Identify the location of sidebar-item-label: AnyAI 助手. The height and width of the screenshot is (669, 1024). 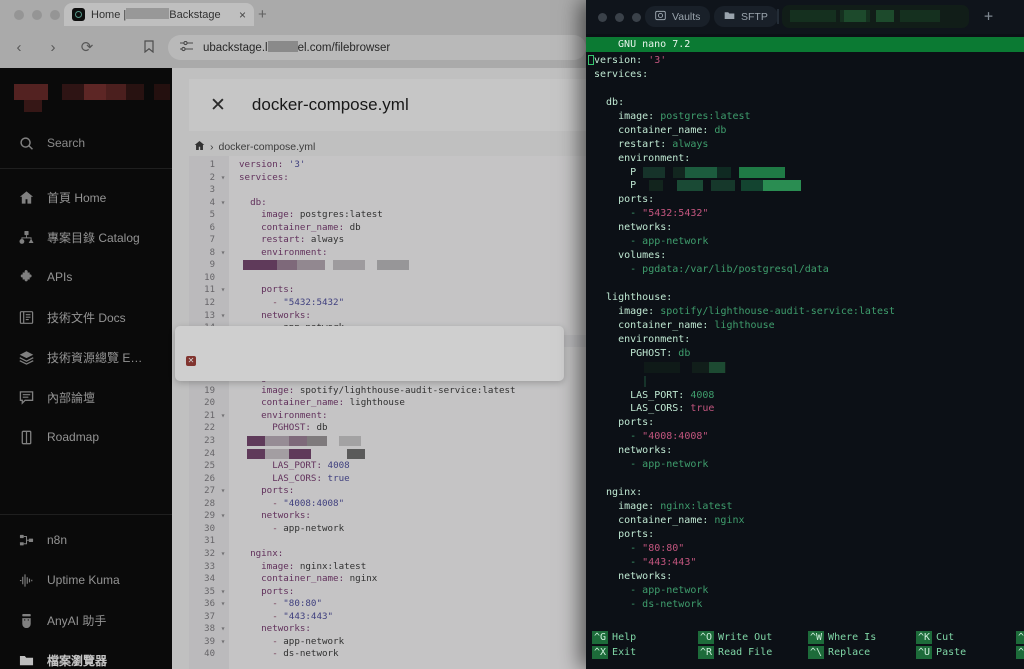
(77, 620).